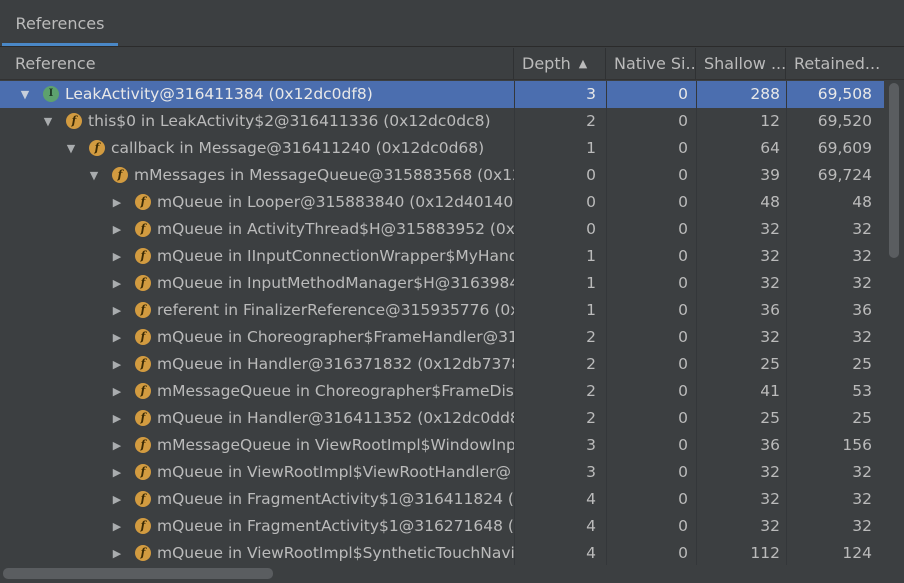  Describe the element at coordinates (894, 170) in the screenshot. I see `vertical-scrollbar-thumb` at that location.